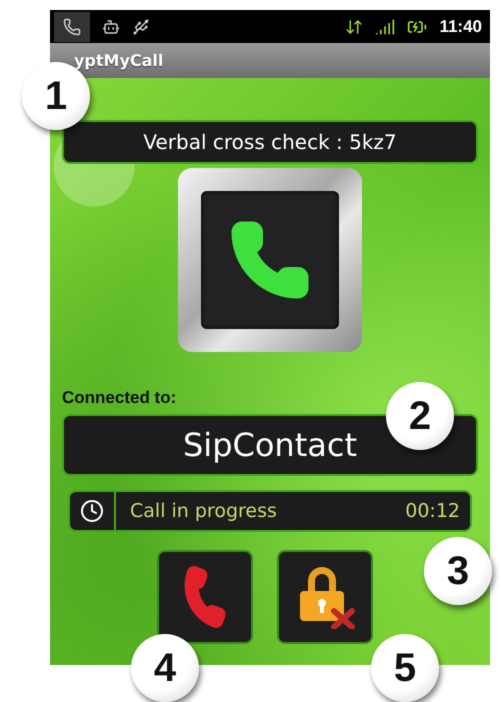  What do you see at coordinates (92, 511) in the screenshot?
I see `clock-icon` at bounding box center [92, 511].